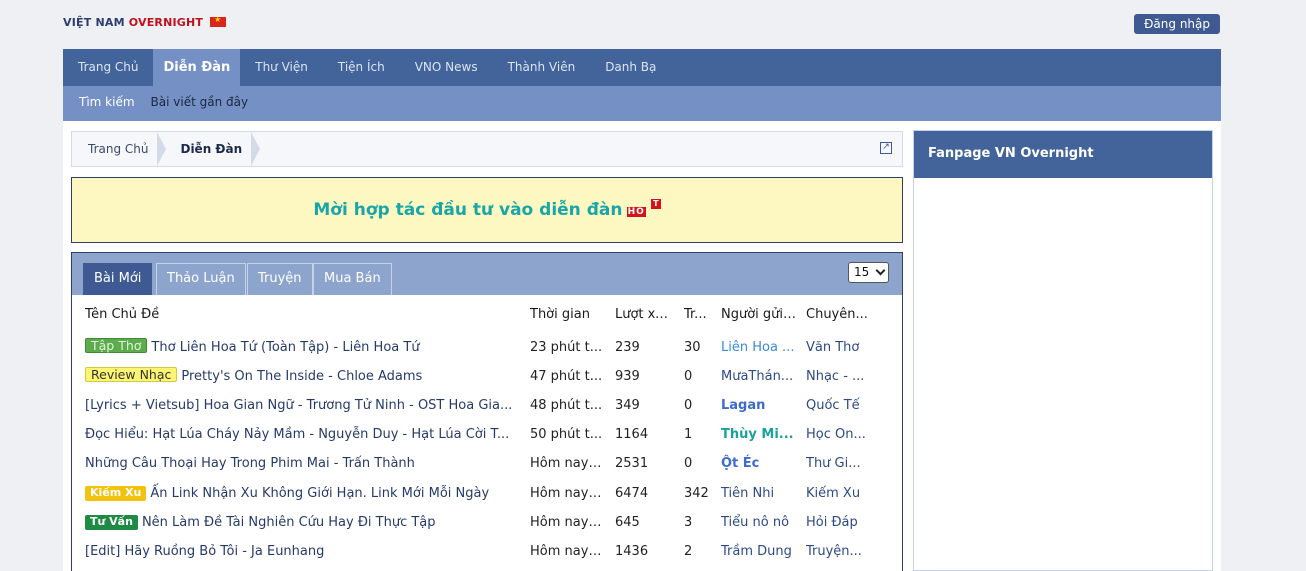  I want to click on vietnam-flag-icon, so click(218, 21).